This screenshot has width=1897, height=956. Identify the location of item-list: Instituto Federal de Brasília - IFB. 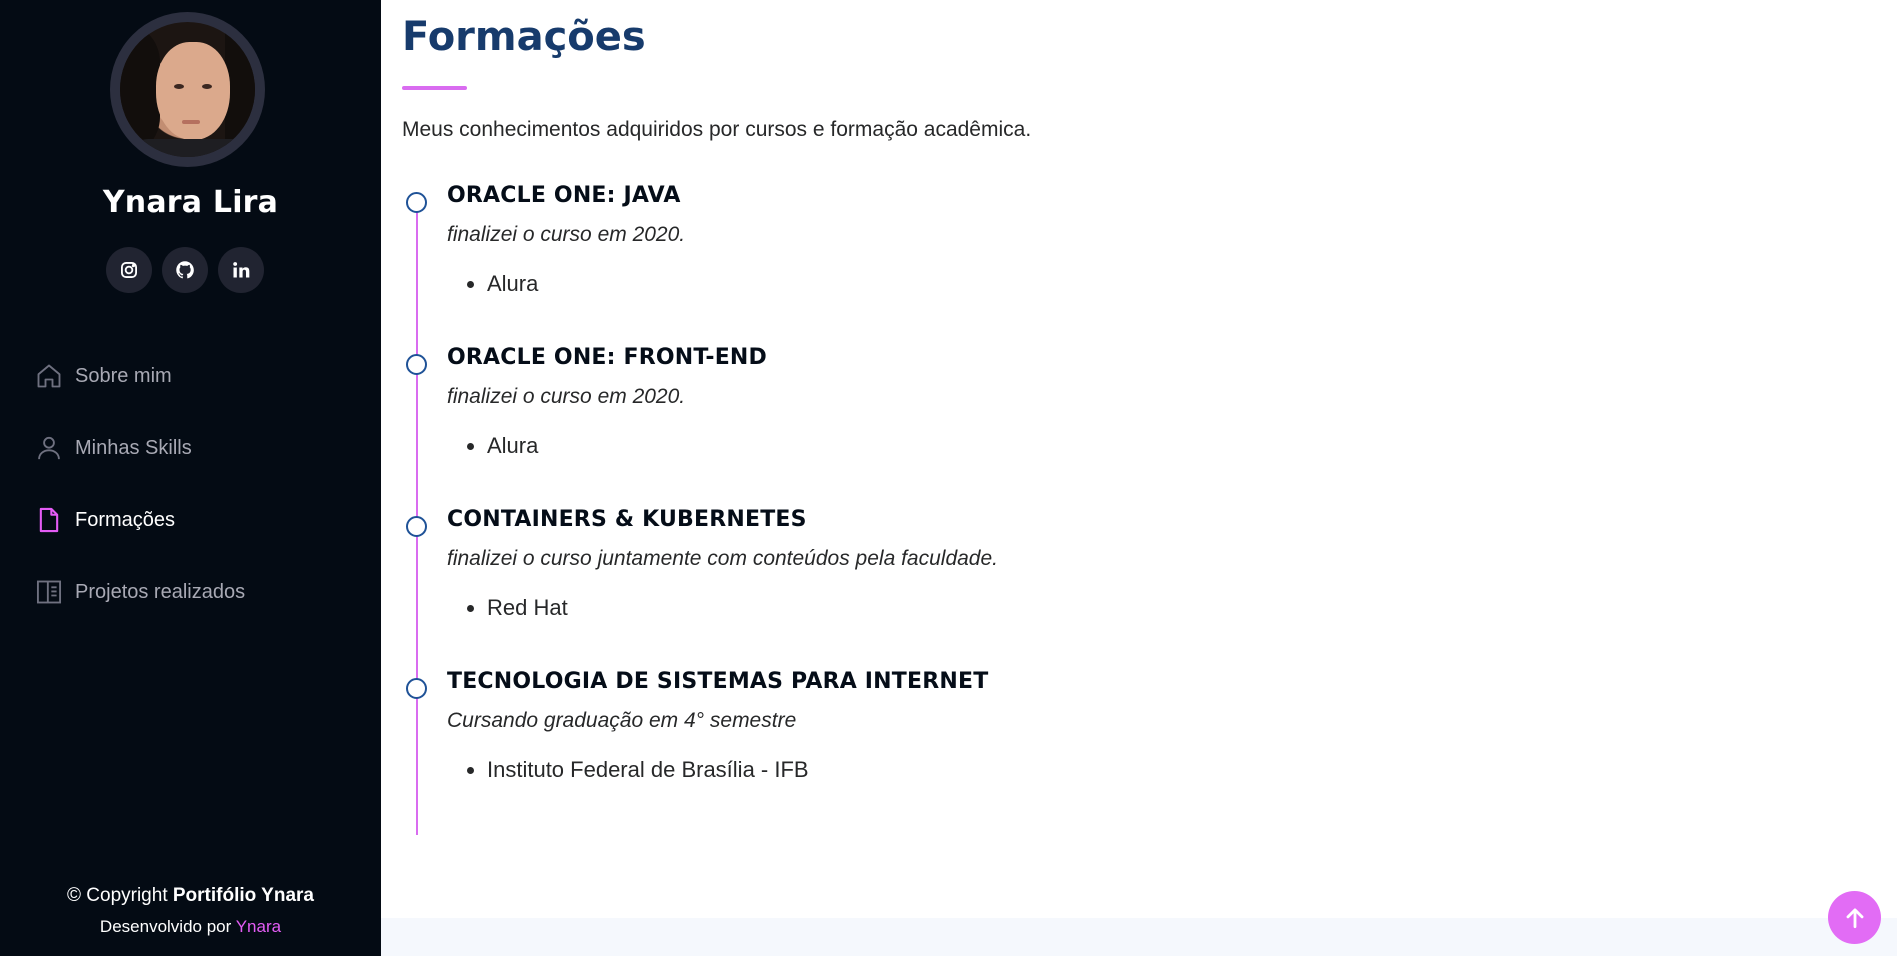
(638, 770).